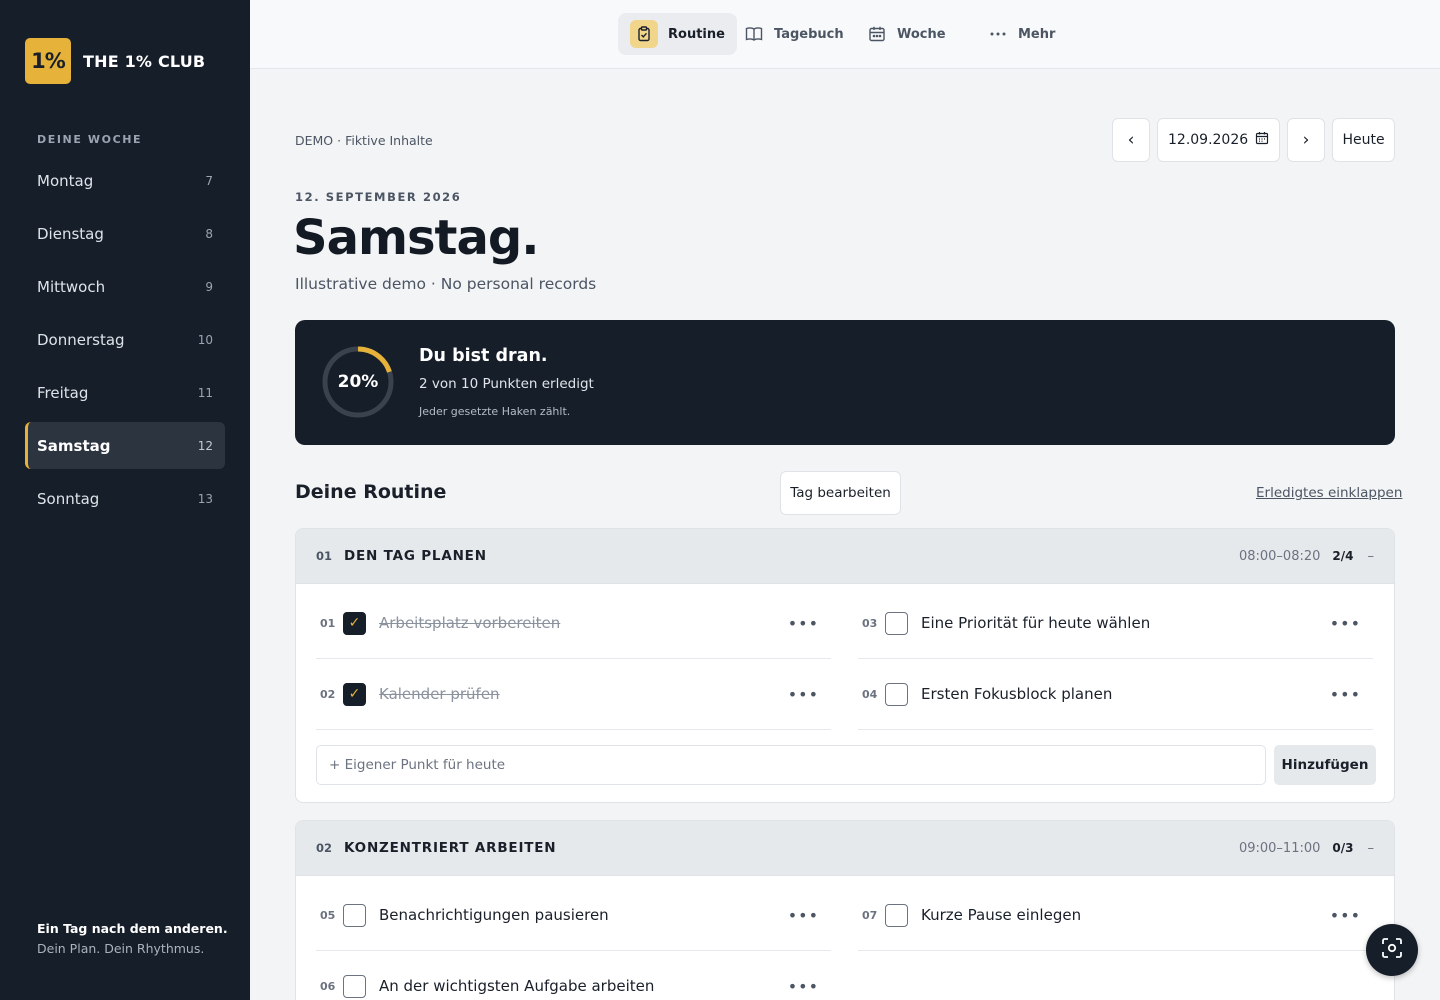 The width and height of the screenshot is (1440, 1000). Describe the element at coordinates (81, 339) in the screenshot. I see `day-label: Donnerstag` at that location.